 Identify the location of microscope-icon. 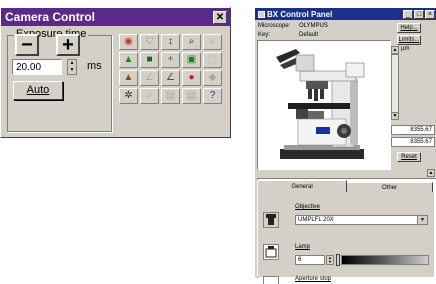
(320, 104).